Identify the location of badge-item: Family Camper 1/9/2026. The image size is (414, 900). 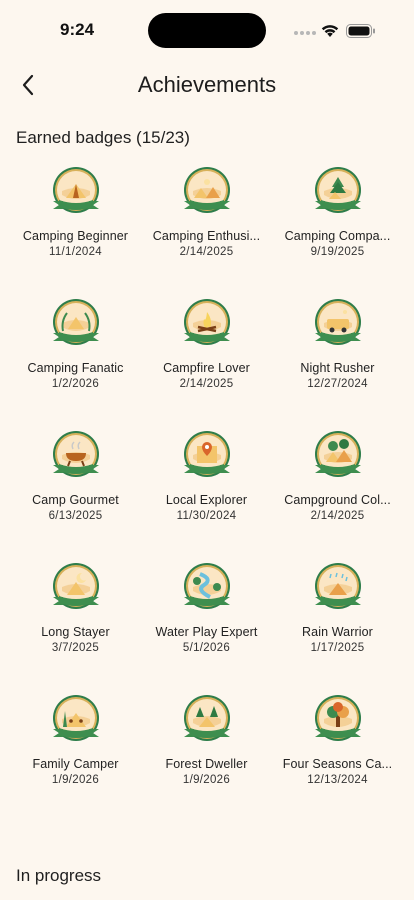
(75, 757).